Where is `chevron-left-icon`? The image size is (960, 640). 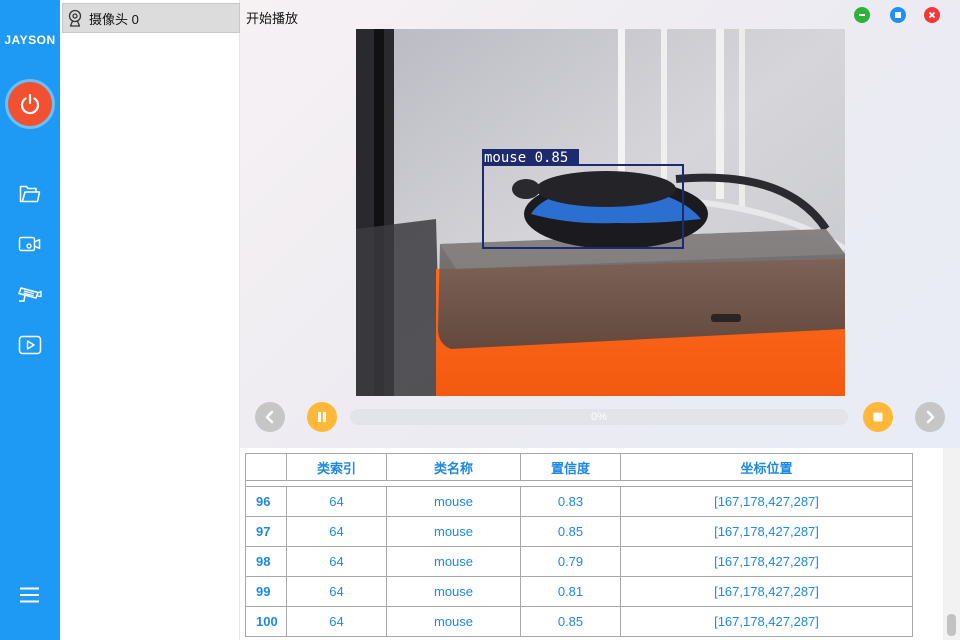 chevron-left-icon is located at coordinates (269, 417).